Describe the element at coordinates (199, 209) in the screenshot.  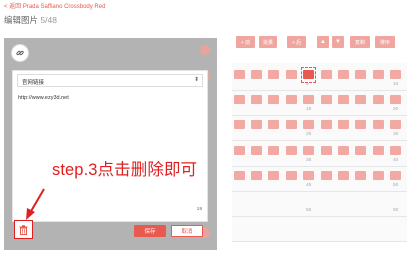
I see `char-count: 19` at that location.